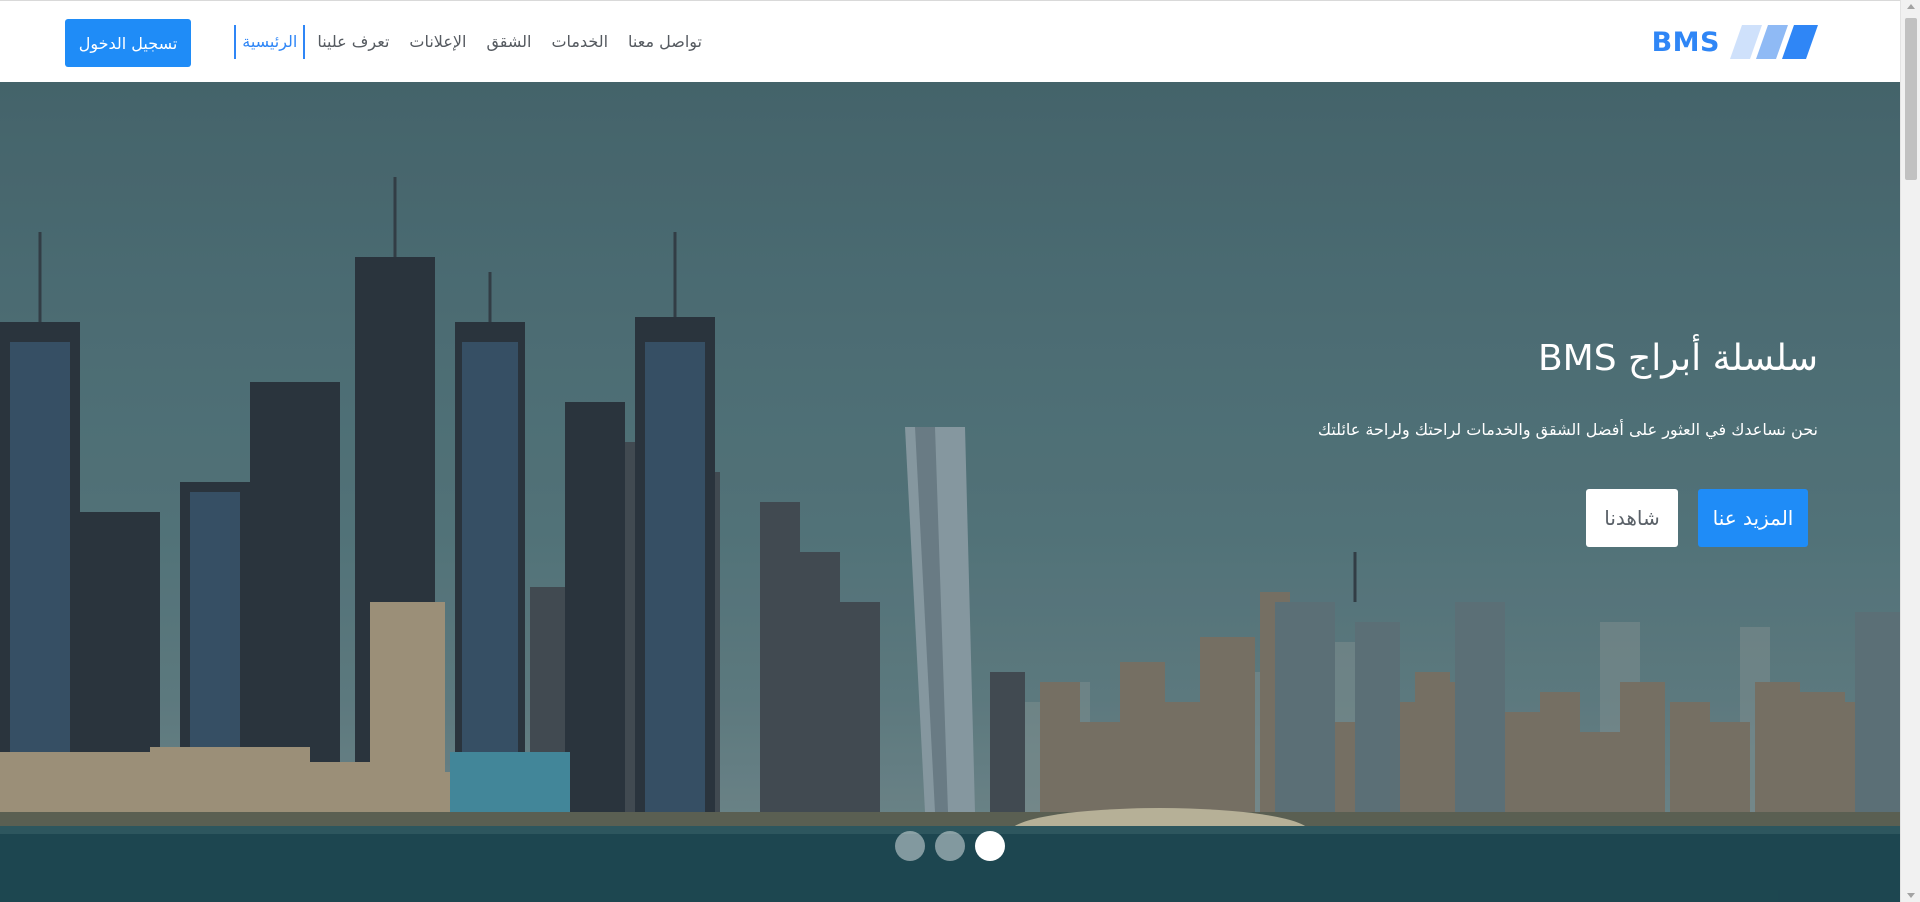 This screenshot has width=1920, height=902. I want to click on more-about-us-button: المزيد عنا, so click(1753, 518).